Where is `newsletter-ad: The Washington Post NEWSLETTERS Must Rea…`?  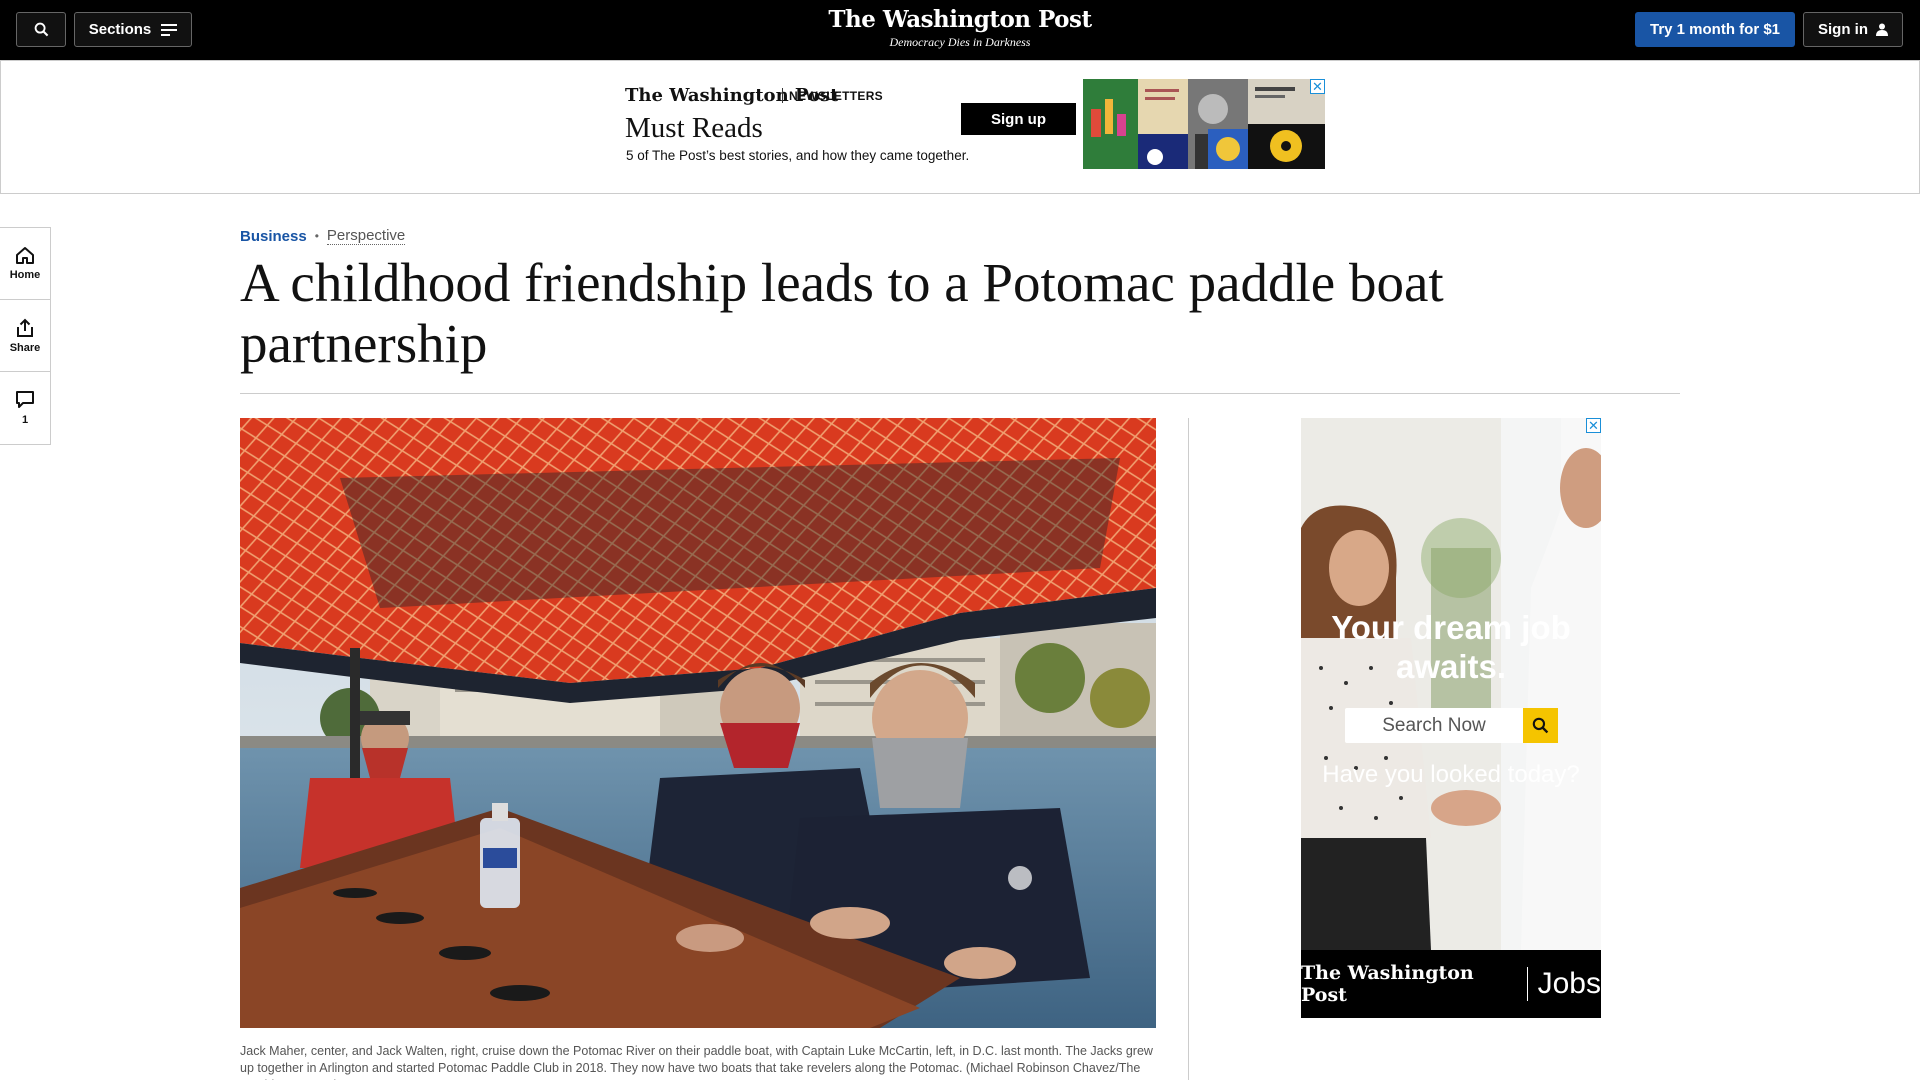
newsletter-ad: The Washington Post NEWSLETTERS Must Rea… is located at coordinates (963, 124).